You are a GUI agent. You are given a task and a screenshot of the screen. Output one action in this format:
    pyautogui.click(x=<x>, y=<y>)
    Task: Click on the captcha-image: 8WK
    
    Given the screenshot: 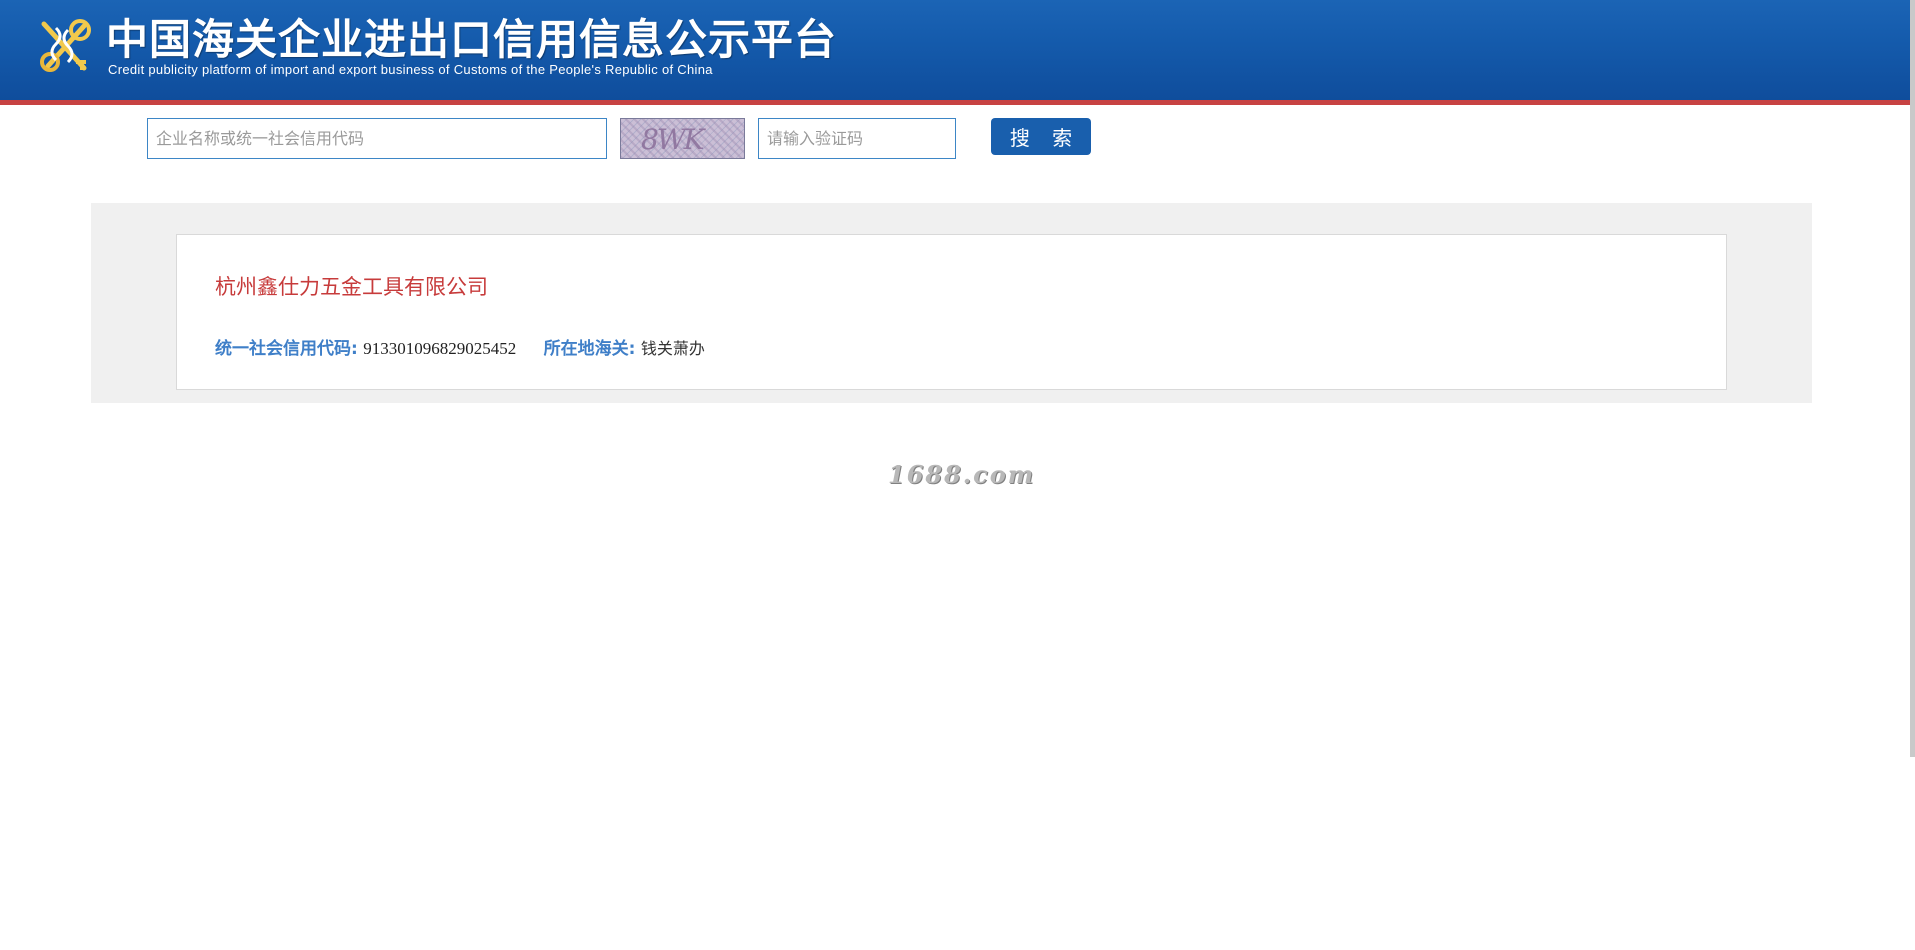 What is the action you would take?
    pyautogui.click(x=682, y=138)
    